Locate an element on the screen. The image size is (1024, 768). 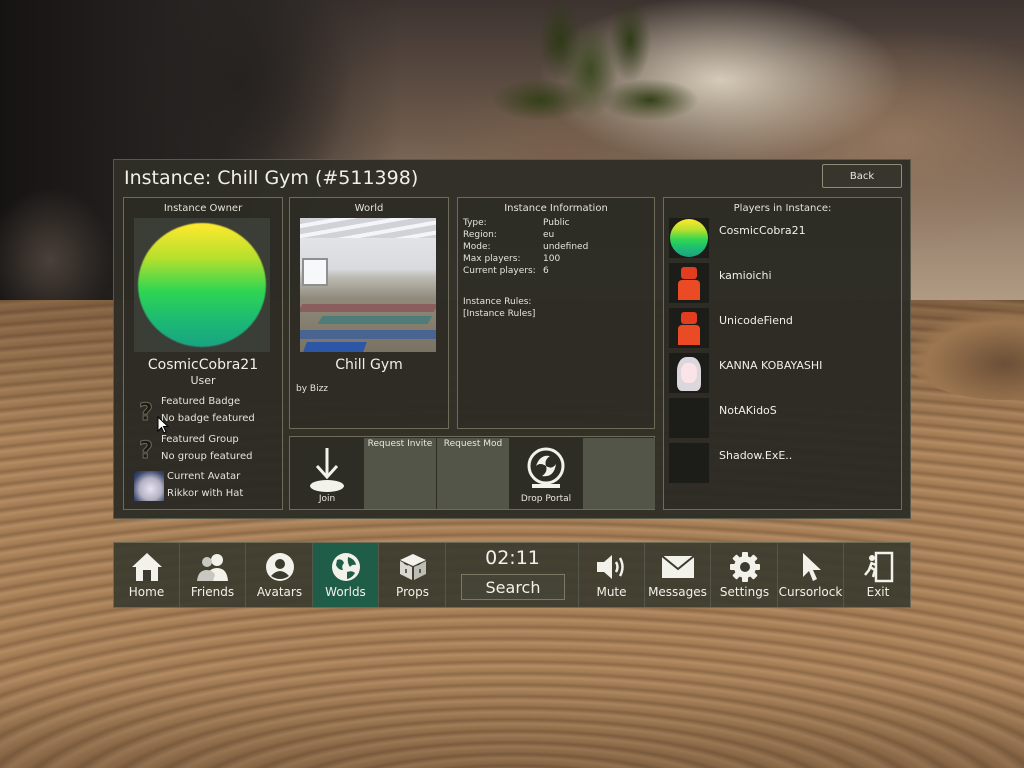
menu-mute: Mute is located at coordinates (612, 575).